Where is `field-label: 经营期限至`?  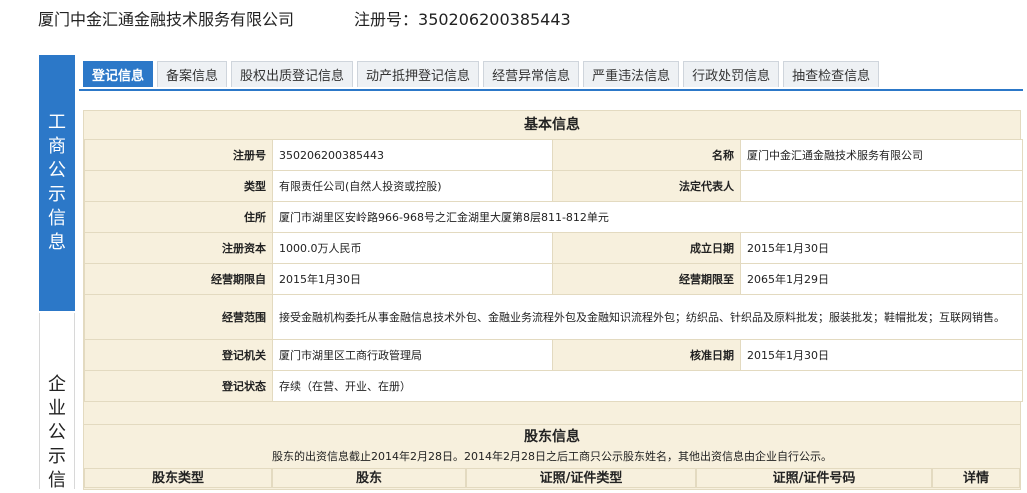 field-label: 经营期限至 is located at coordinates (646, 279).